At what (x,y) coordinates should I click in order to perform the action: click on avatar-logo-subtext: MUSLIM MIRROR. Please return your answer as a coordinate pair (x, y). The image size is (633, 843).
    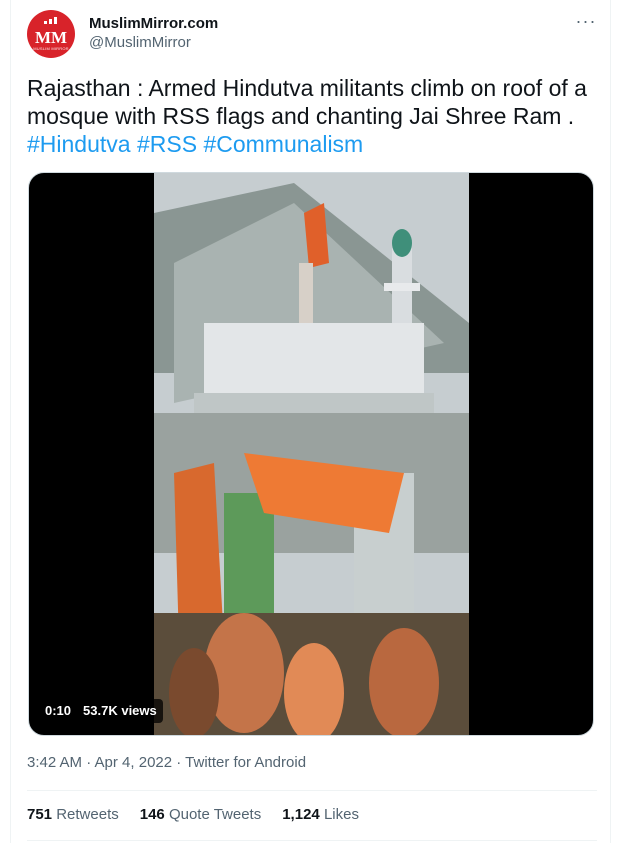
    Looking at the image, I should click on (51, 48).